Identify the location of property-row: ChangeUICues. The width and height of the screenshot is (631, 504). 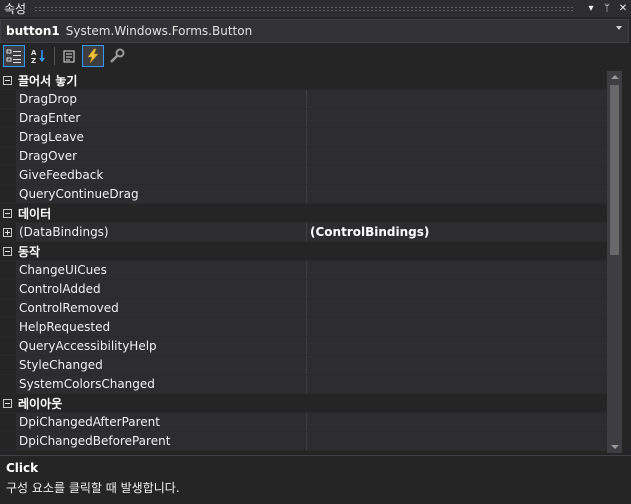
(303, 270).